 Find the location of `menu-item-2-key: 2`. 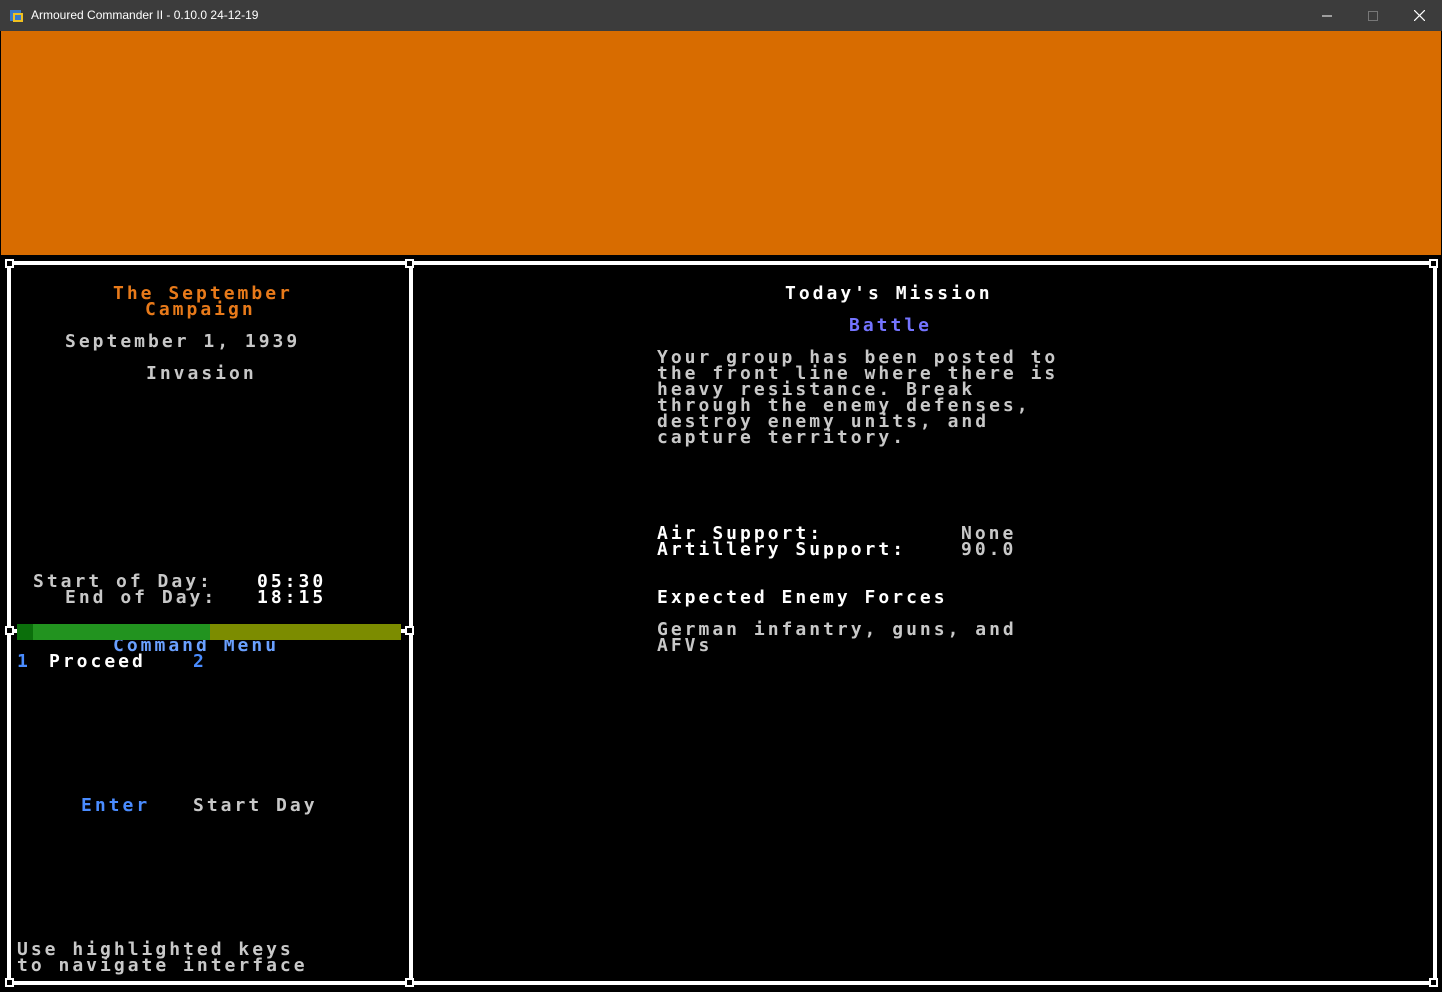

menu-item-2-key: 2 is located at coordinates (200, 662).